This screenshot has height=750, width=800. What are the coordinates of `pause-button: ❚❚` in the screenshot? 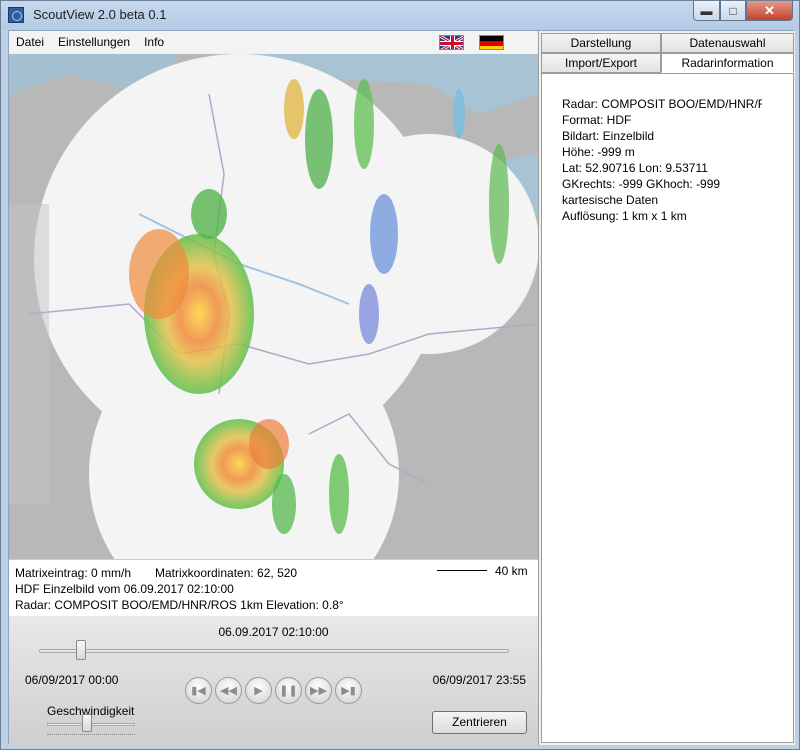 It's located at (288, 690).